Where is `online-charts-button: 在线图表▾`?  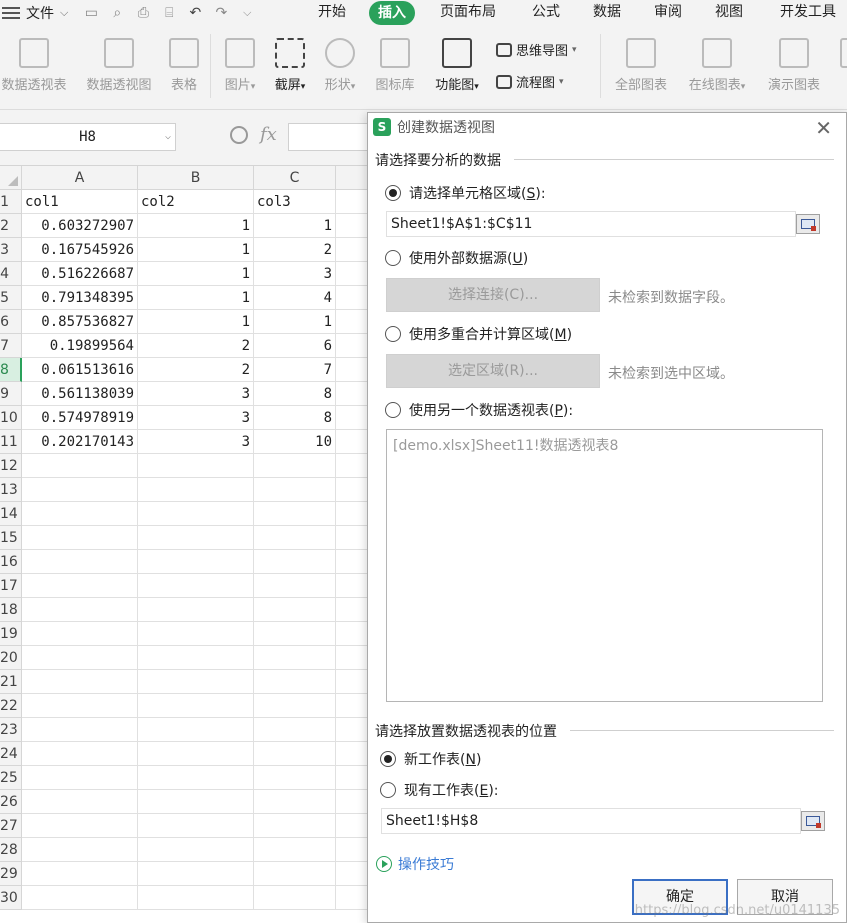
online-charts-button: 在线图表▾ is located at coordinates (717, 65).